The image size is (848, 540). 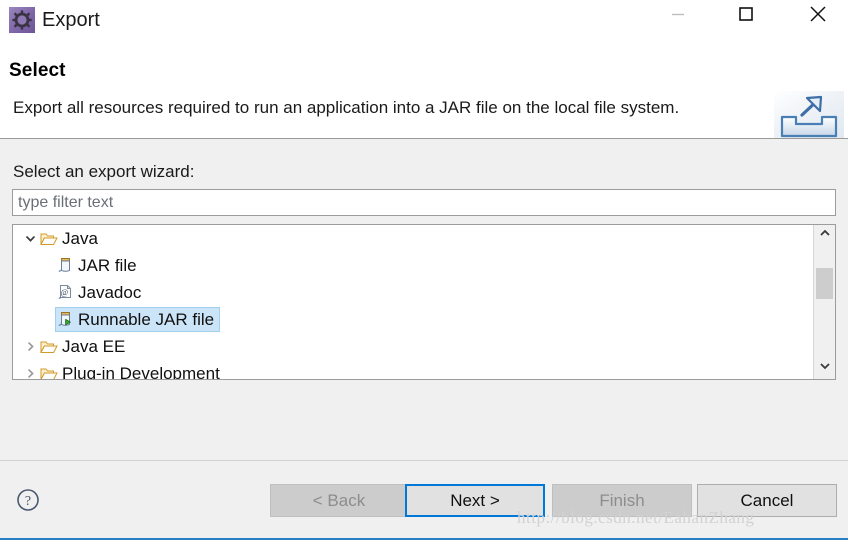 What do you see at coordinates (104, 171) in the screenshot?
I see `select-wizard-label: Select an export wizard:` at bounding box center [104, 171].